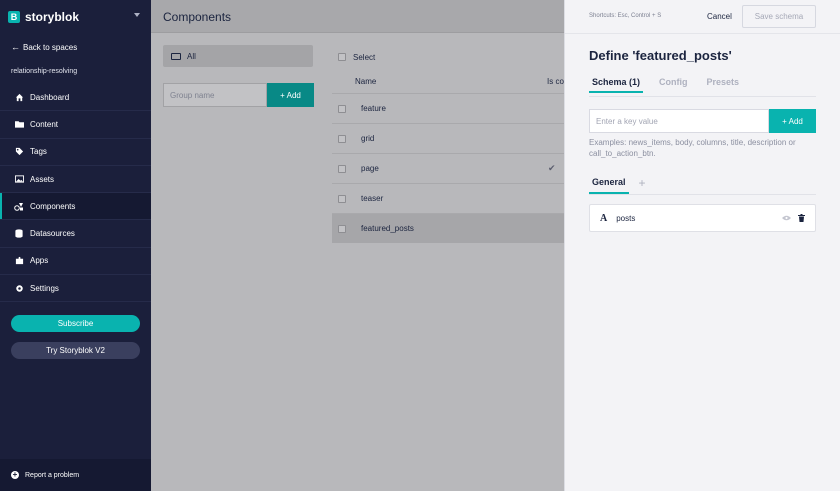  I want to click on database-icon, so click(19, 234).